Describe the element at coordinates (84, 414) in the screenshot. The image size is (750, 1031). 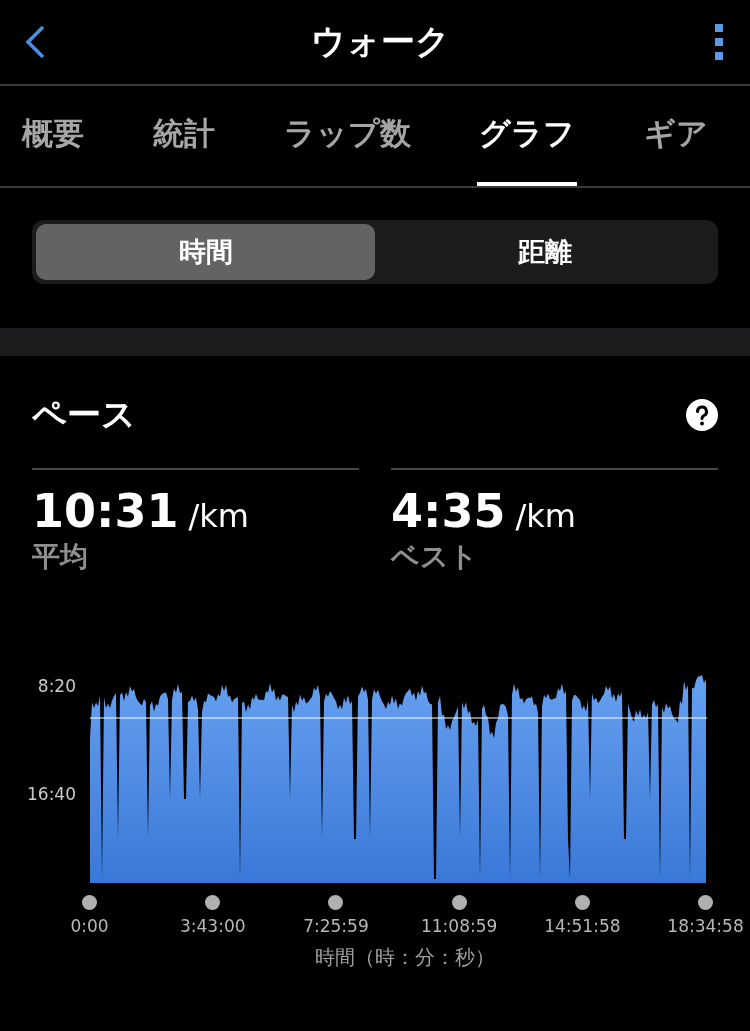
I see `section-title: ペース` at that location.